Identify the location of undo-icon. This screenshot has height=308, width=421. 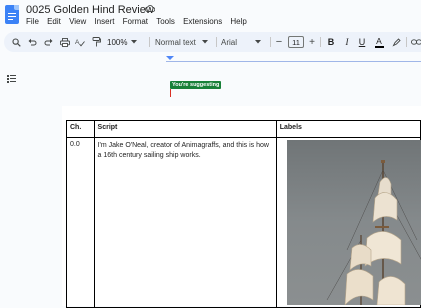
(32, 42).